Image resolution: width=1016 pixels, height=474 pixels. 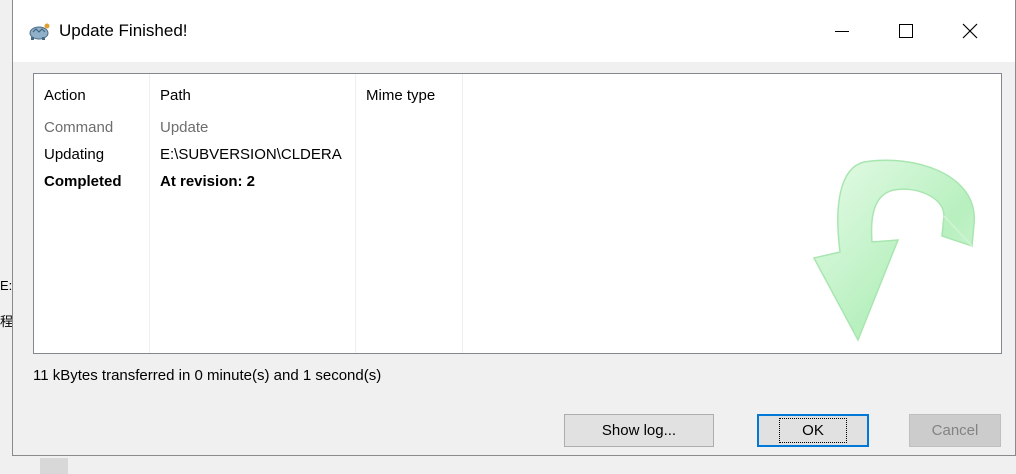 What do you see at coordinates (514, 31) in the screenshot?
I see `title-bar: Update Finished!` at bounding box center [514, 31].